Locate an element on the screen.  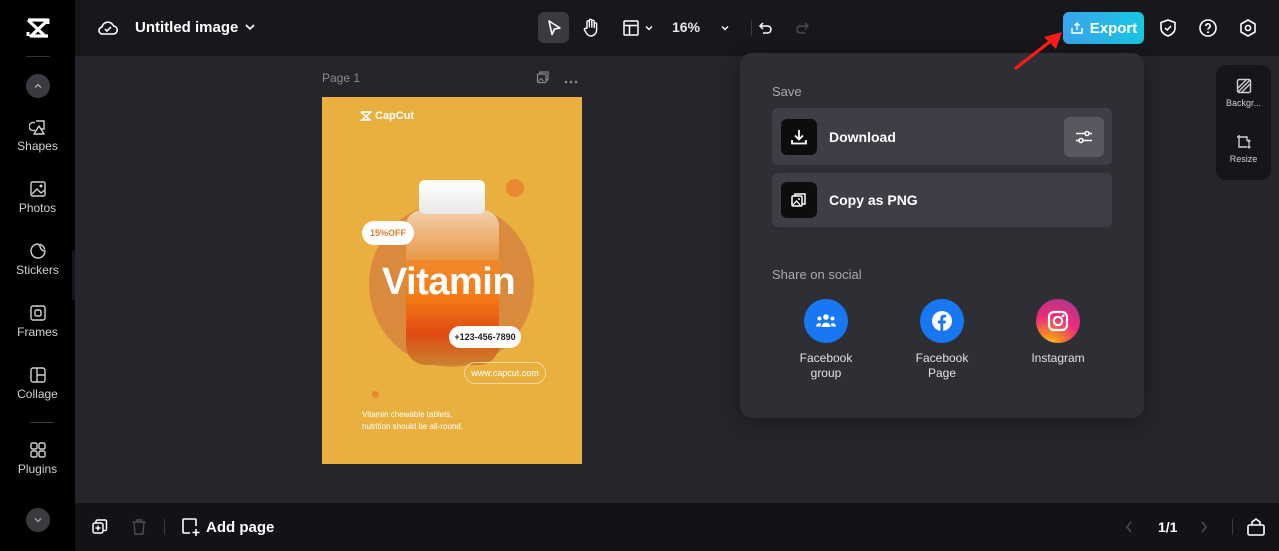
discount-badge: 15%OFF is located at coordinates (388, 233).